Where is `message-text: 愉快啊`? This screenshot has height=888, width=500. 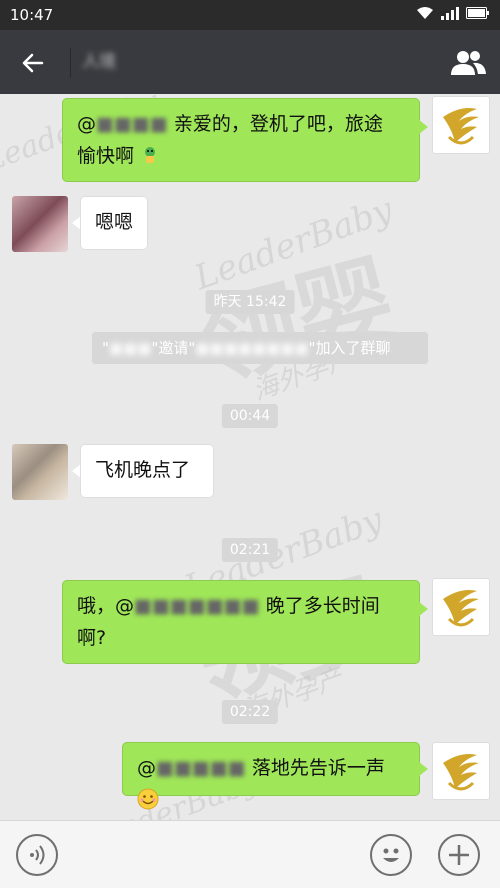 message-text: 愉快啊 is located at coordinates (106, 156).